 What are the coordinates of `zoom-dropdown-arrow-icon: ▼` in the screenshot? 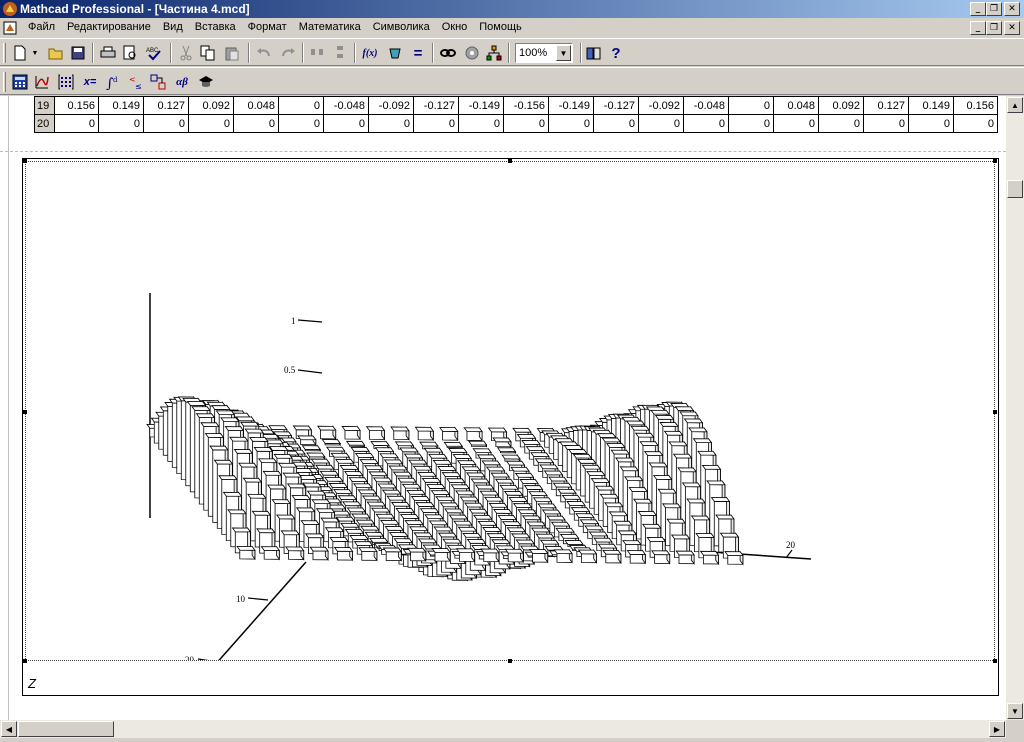 It's located at (563, 53).